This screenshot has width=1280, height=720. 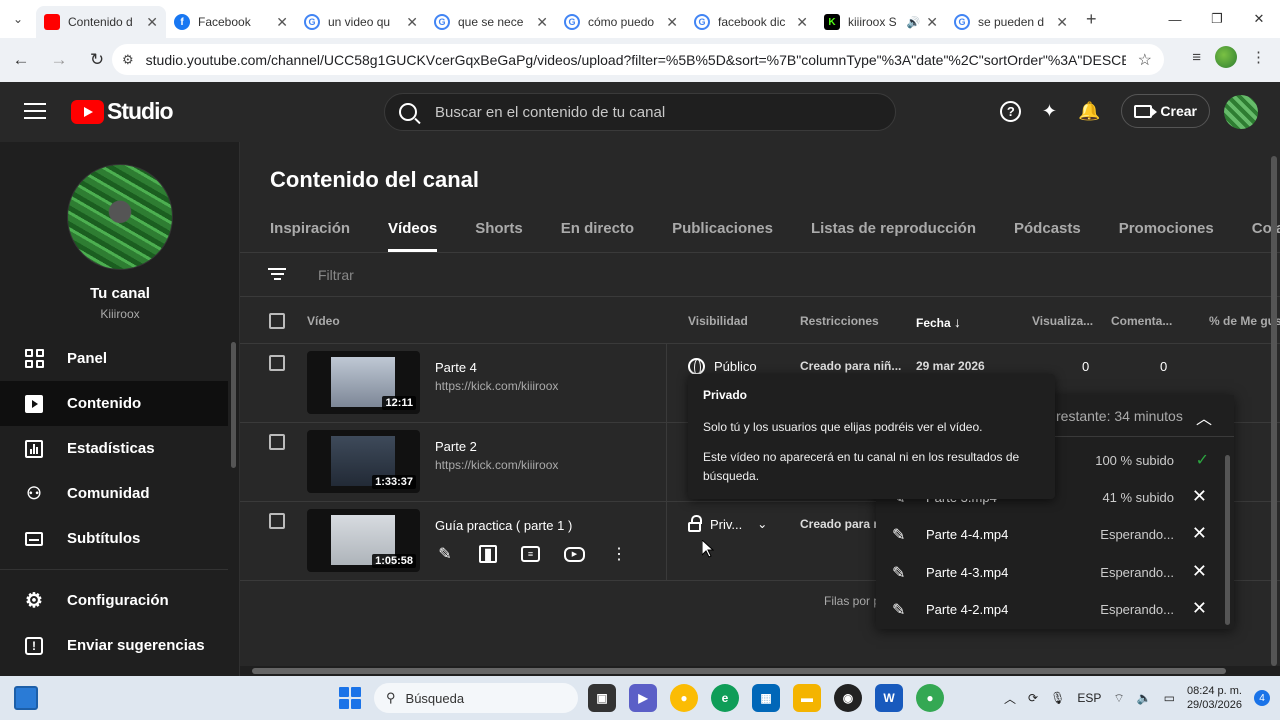 I want to click on tab-inspiracion: Inspiración, so click(x=310, y=236).